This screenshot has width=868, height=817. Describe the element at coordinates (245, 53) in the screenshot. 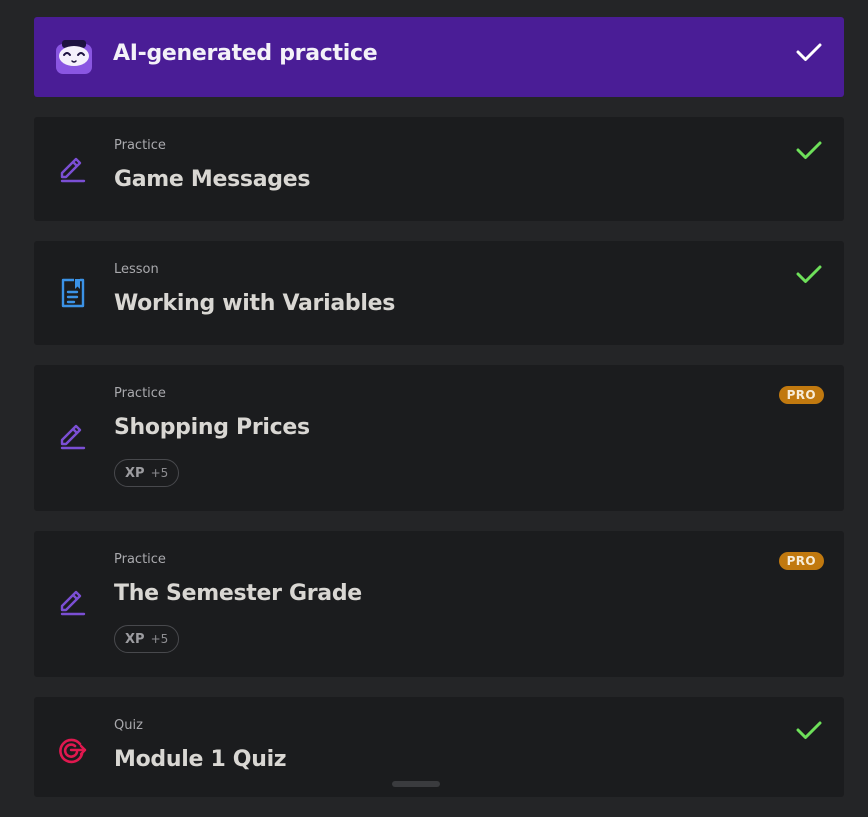

I see `ai-practice-title: AI-generated practice` at that location.